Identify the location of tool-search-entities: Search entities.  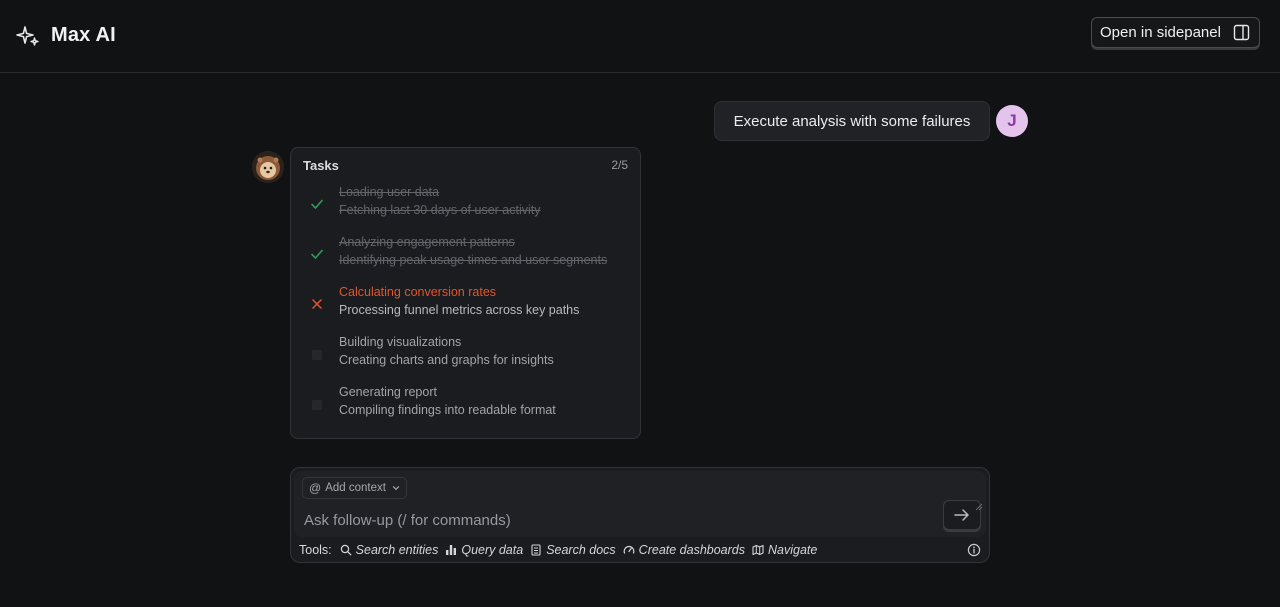
(389, 550).